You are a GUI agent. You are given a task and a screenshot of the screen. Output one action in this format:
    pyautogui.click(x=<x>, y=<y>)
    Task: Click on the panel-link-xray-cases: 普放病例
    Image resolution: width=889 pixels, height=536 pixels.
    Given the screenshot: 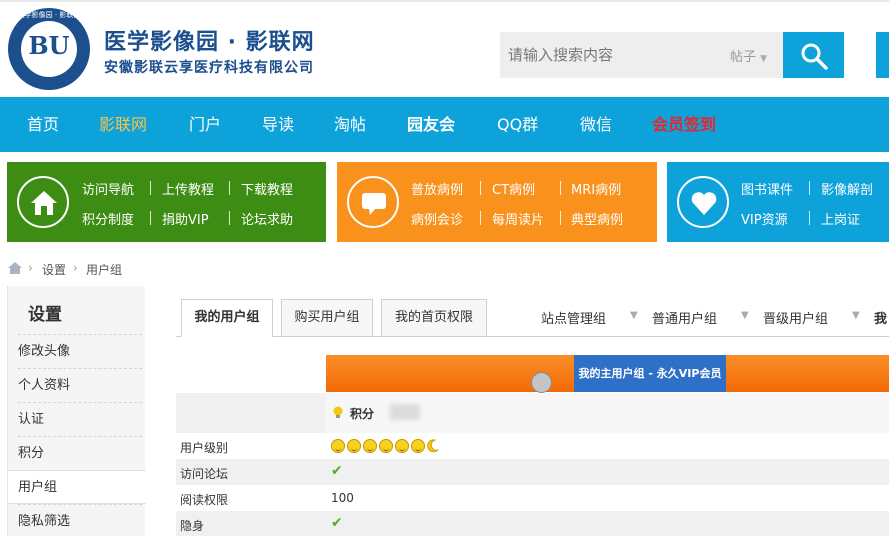 What is the action you would take?
    pyautogui.click(x=437, y=188)
    